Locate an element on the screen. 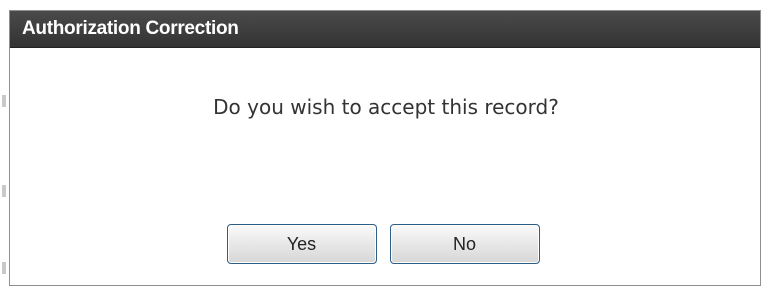 The height and width of the screenshot is (287, 762). yes-button: Yes is located at coordinates (301, 244).